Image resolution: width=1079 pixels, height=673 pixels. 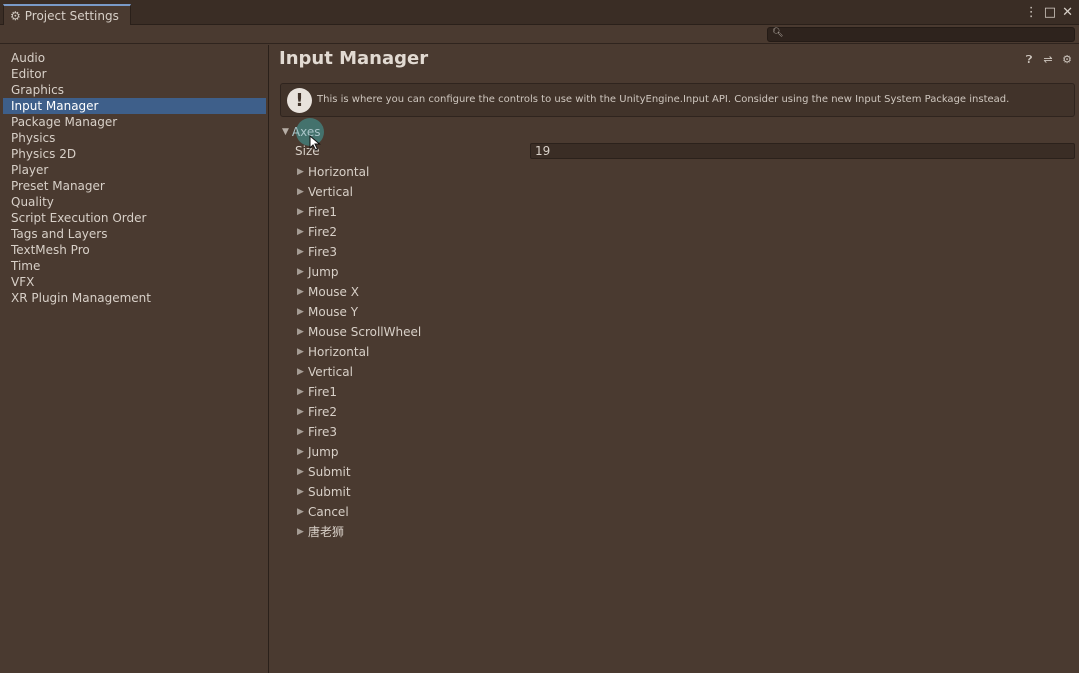 What do you see at coordinates (921, 34) in the screenshot?
I see `search-input: 🔍︎` at bounding box center [921, 34].